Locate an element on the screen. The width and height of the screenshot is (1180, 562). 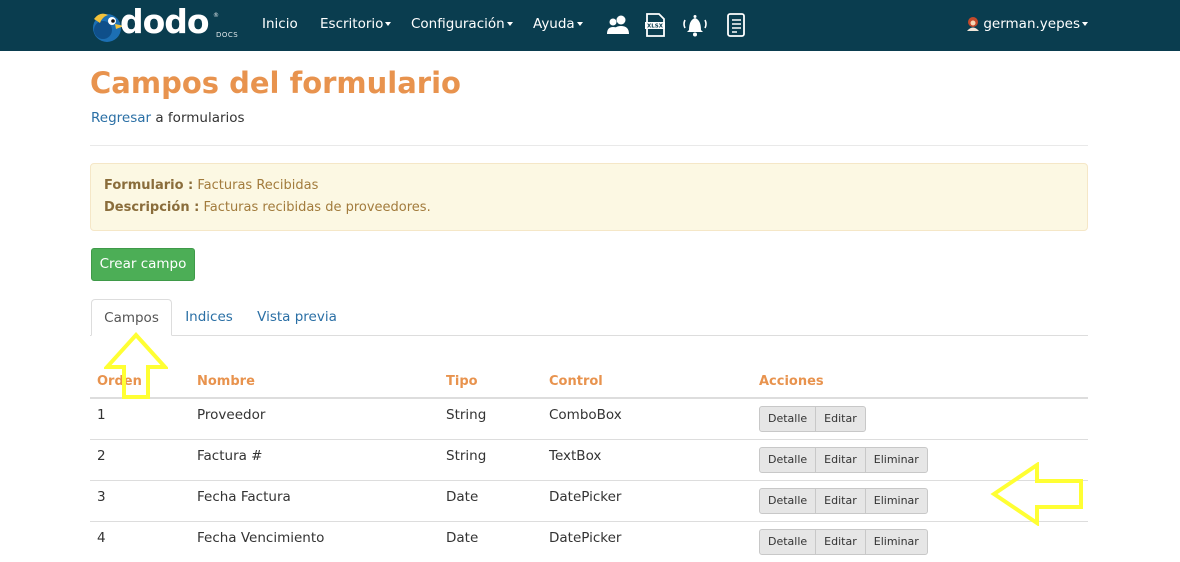
users-icon is located at coordinates (618, 25).